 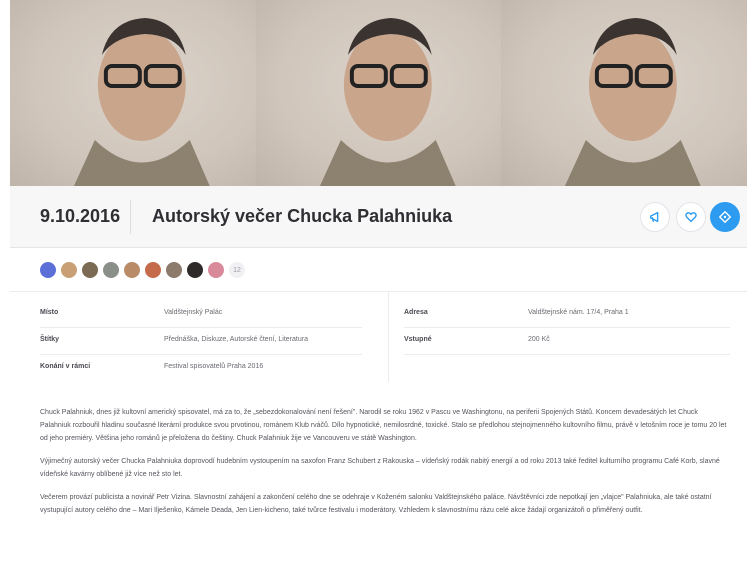 What do you see at coordinates (49, 312) in the screenshot?
I see `info-label: Místo` at bounding box center [49, 312].